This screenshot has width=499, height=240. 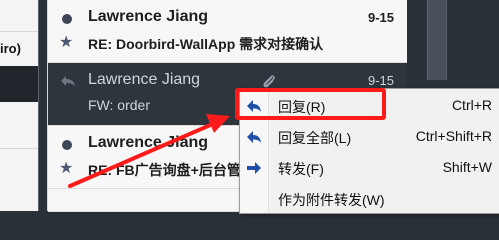 What do you see at coordinates (369, 167) in the screenshot?
I see `menu-item-forward: 转发(F) Shift+W` at bounding box center [369, 167].